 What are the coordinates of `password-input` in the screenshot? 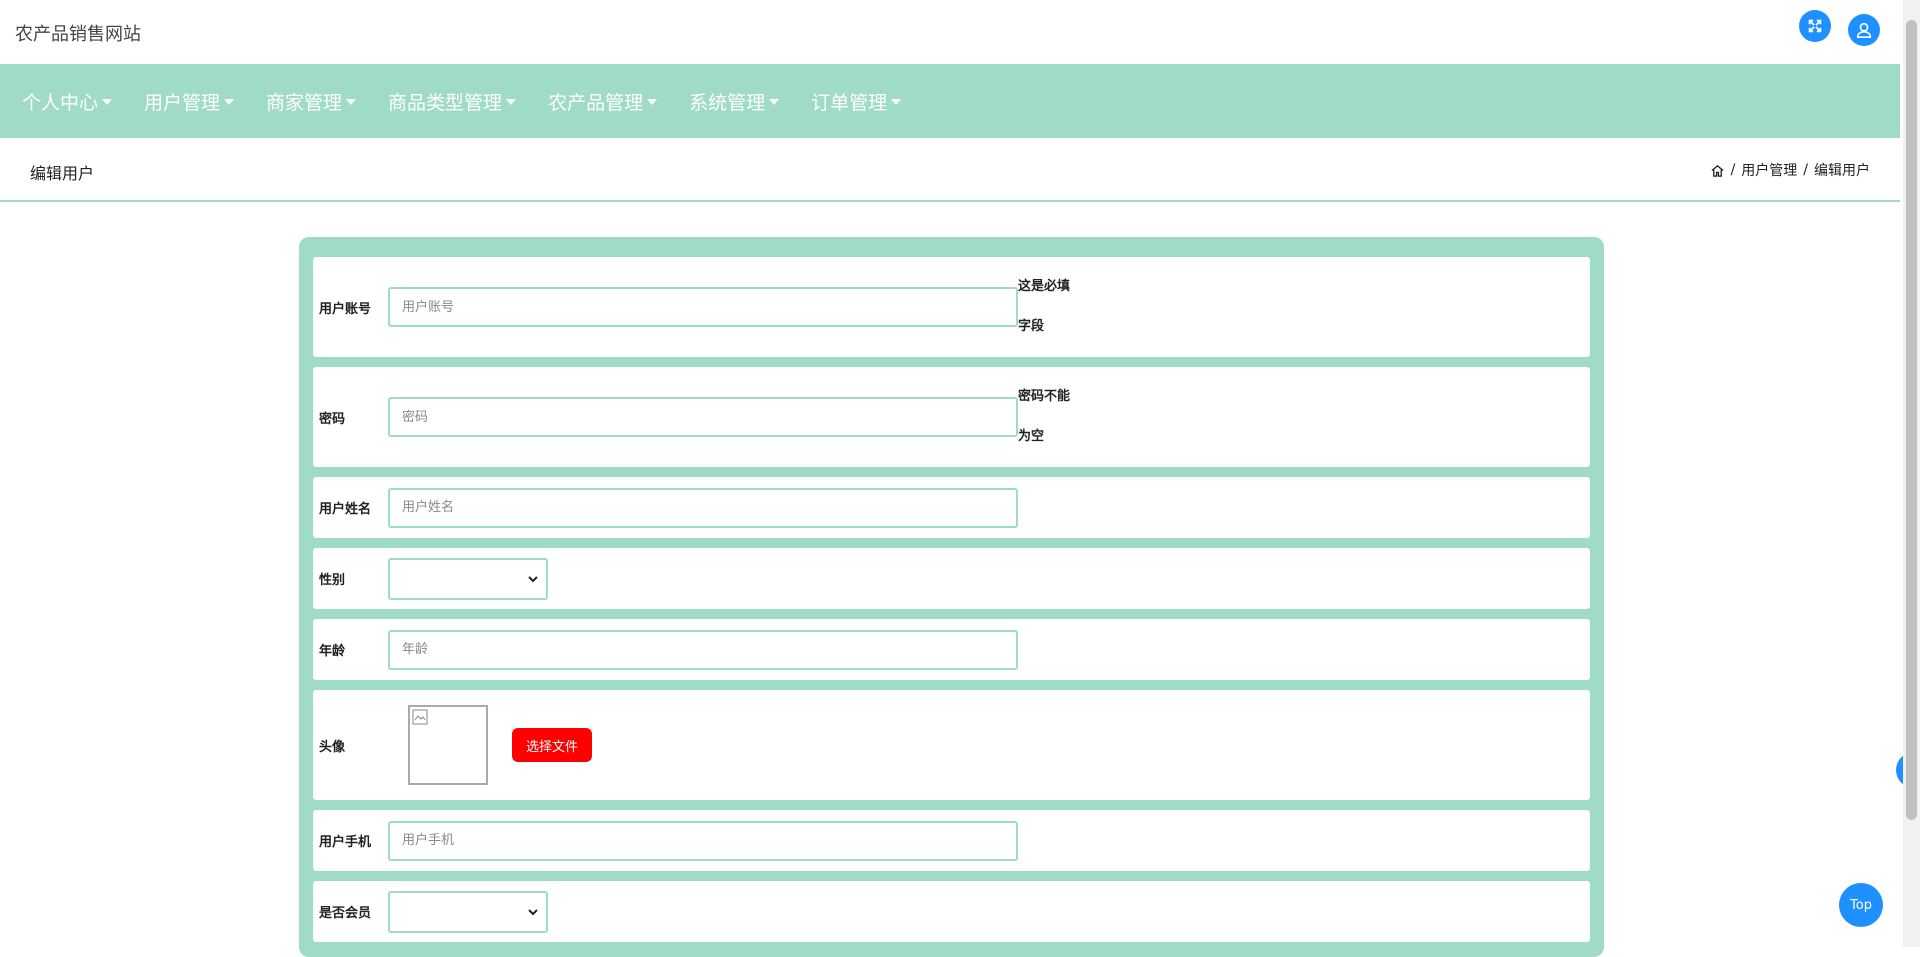 It's located at (703, 417).